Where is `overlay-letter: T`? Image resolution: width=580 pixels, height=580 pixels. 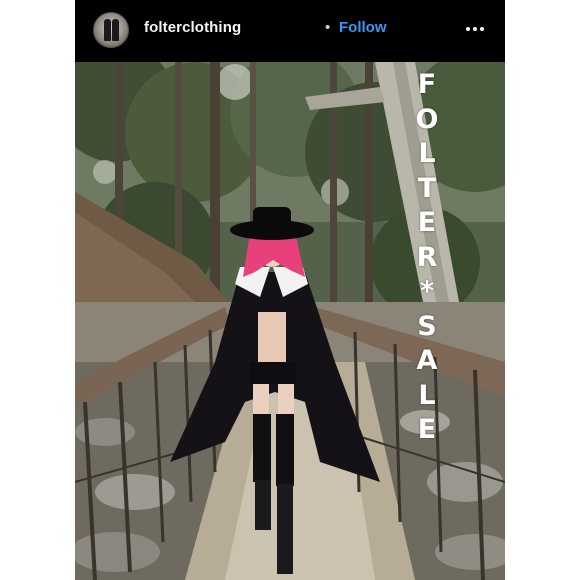 overlay-letter: T is located at coordinates (427, 188).